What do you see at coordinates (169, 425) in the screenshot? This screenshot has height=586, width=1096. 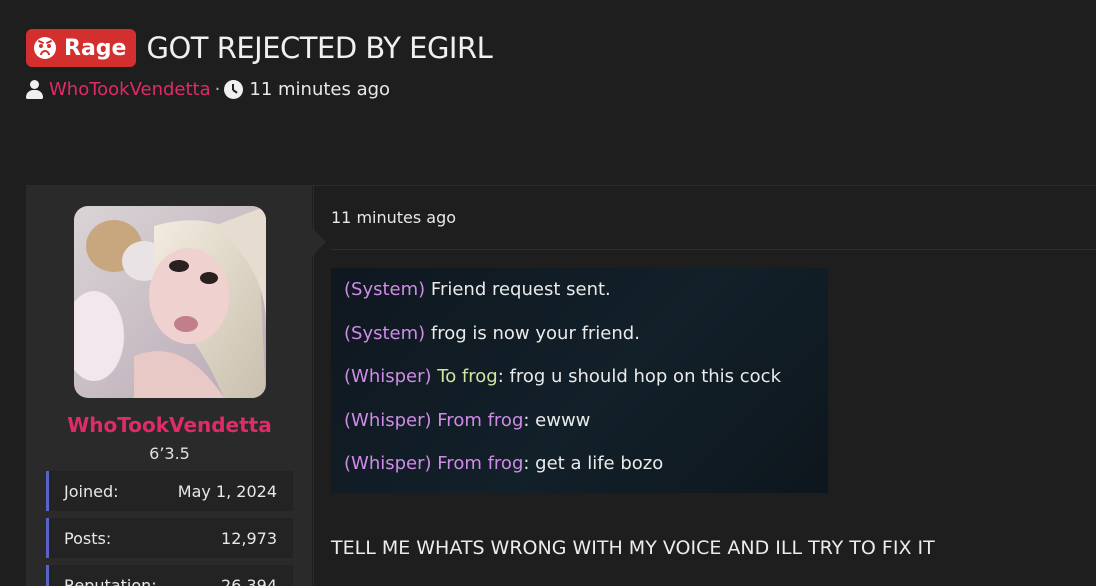 I see `post-username: WhoTookVendetta` at bounding box center [169, 425].